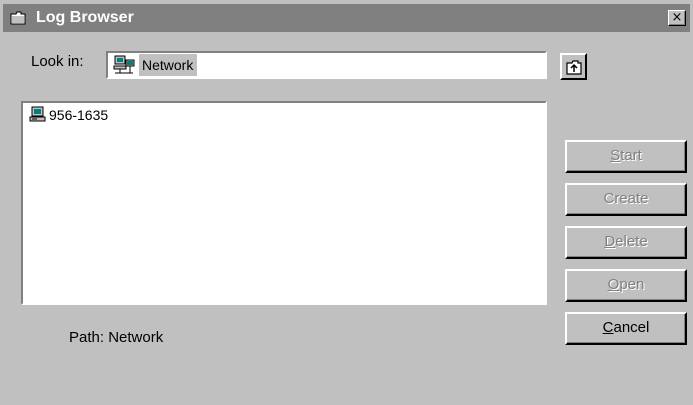 The image size is (693, 405). What do you see at coordinates (37, 114) in the screenshot?
I see `computer-icon` at bounding box center [37, 114].